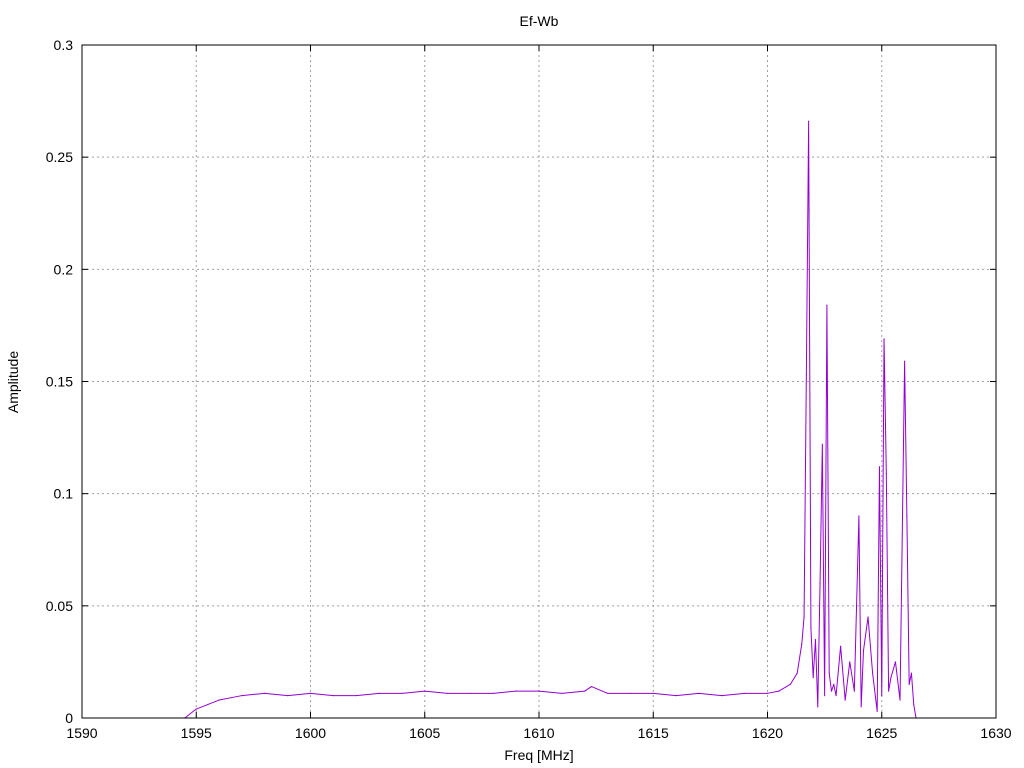 The image size is (1024, 768). What do you see at coordinates (13, 382) in the screenshot?
I see `y-axis-title: Amplitude` at bounding box center [13, 382].